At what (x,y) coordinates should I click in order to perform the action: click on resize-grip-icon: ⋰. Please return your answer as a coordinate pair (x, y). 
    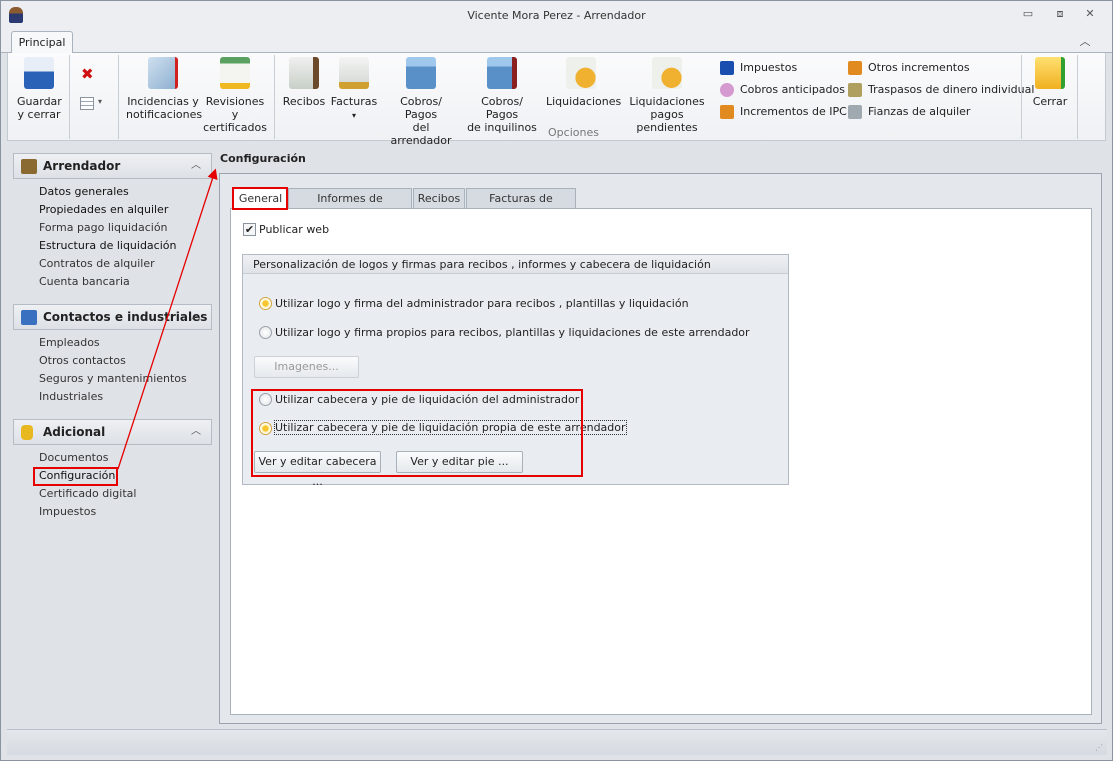
    Looking at the image, I should click on (1099, 747).